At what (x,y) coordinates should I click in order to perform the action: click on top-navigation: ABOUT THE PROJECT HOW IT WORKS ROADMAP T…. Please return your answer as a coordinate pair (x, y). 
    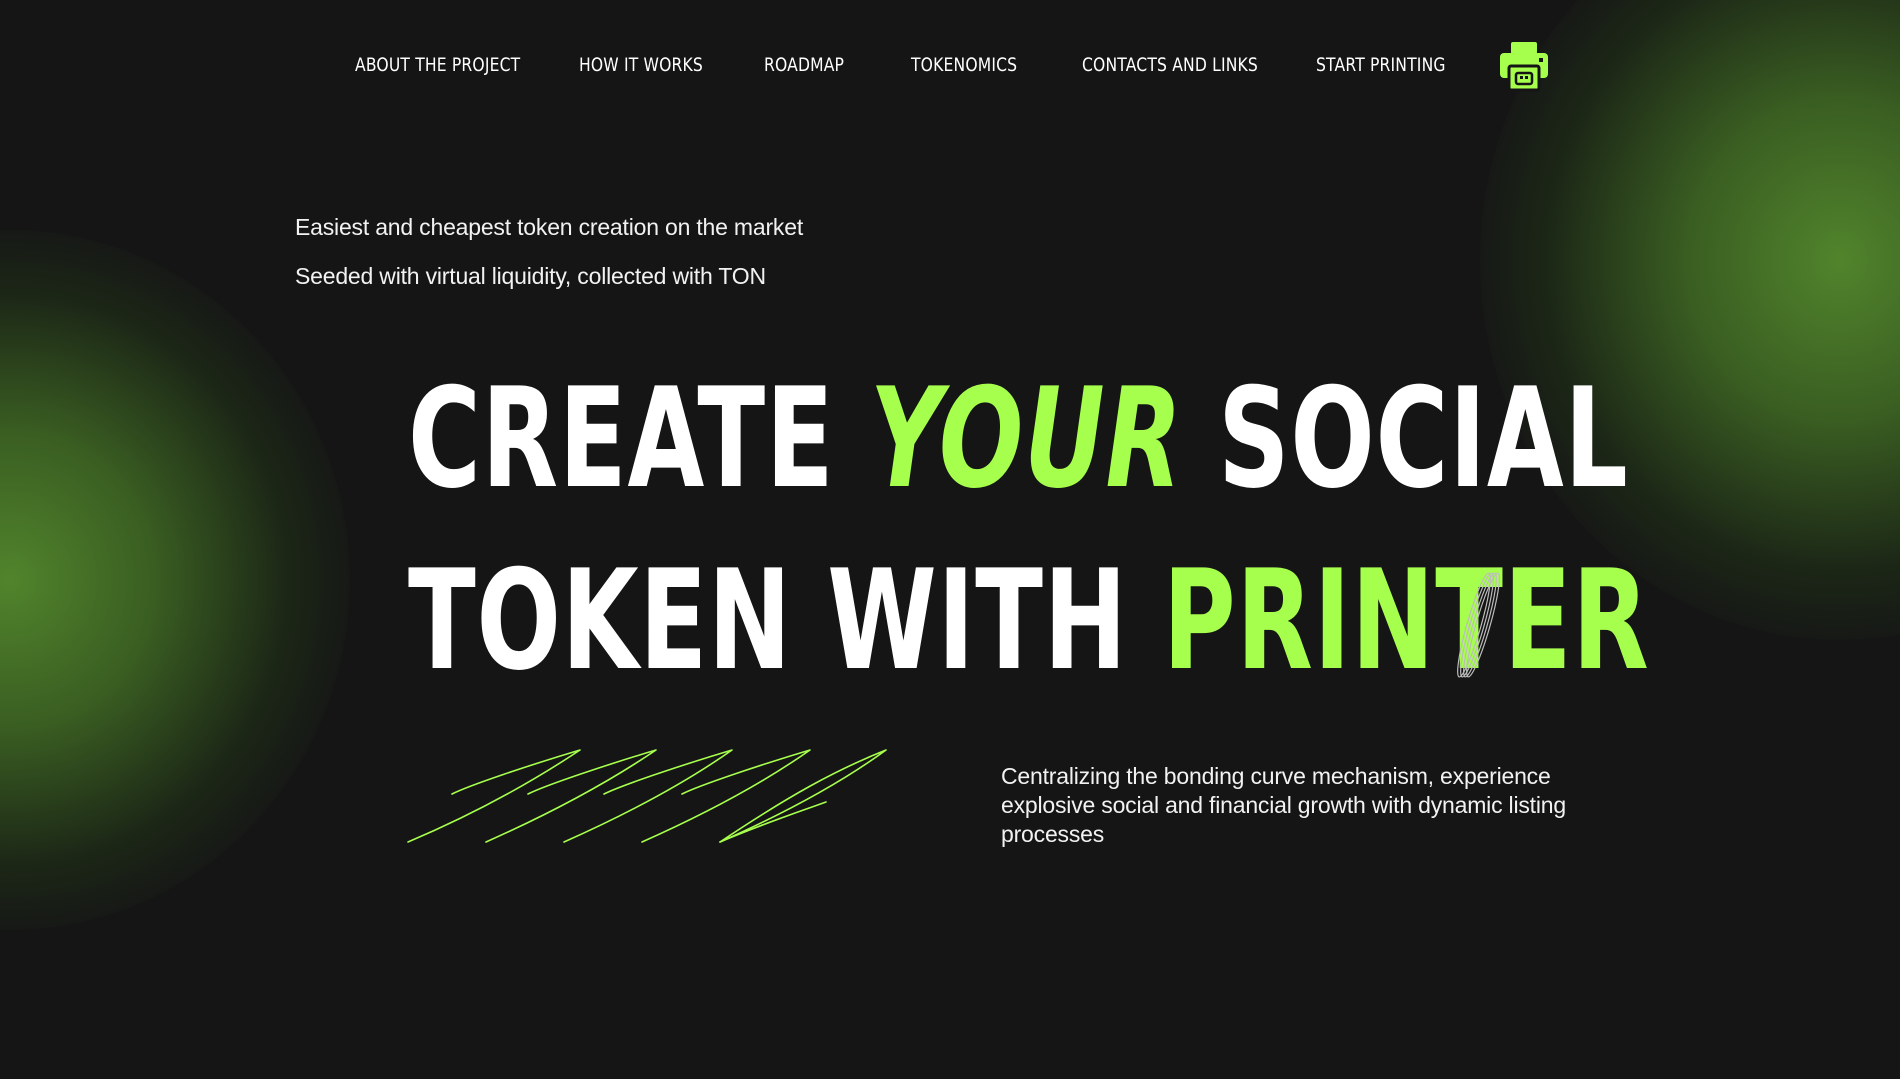
    Looking at the image, I should click on (950, 66).